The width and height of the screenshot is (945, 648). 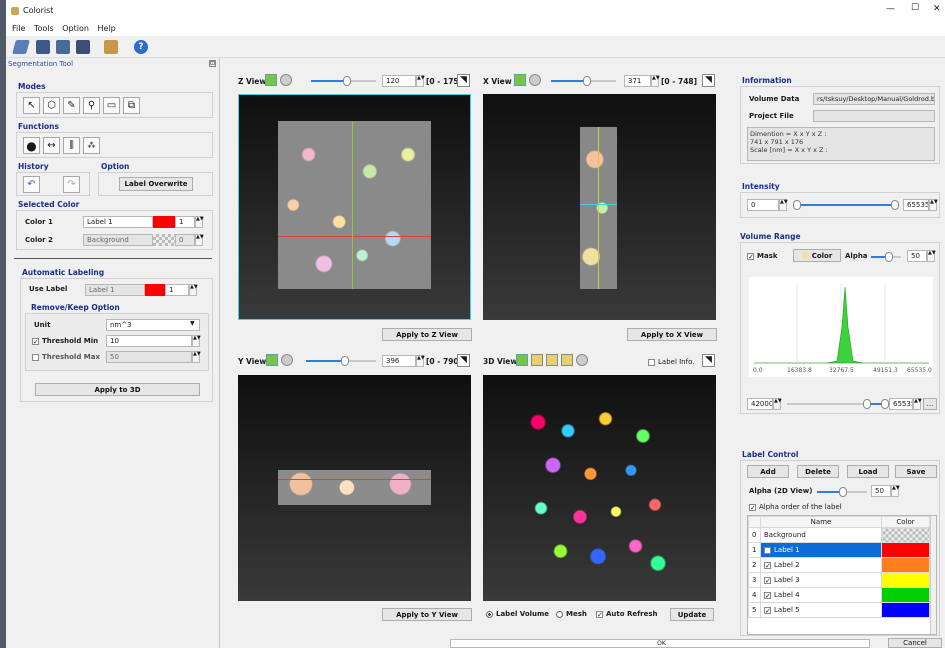 What do you see at coordinates (522, 360) in the screenshot?
I see `3d-plane-icon` at bounding box center [522, 360].